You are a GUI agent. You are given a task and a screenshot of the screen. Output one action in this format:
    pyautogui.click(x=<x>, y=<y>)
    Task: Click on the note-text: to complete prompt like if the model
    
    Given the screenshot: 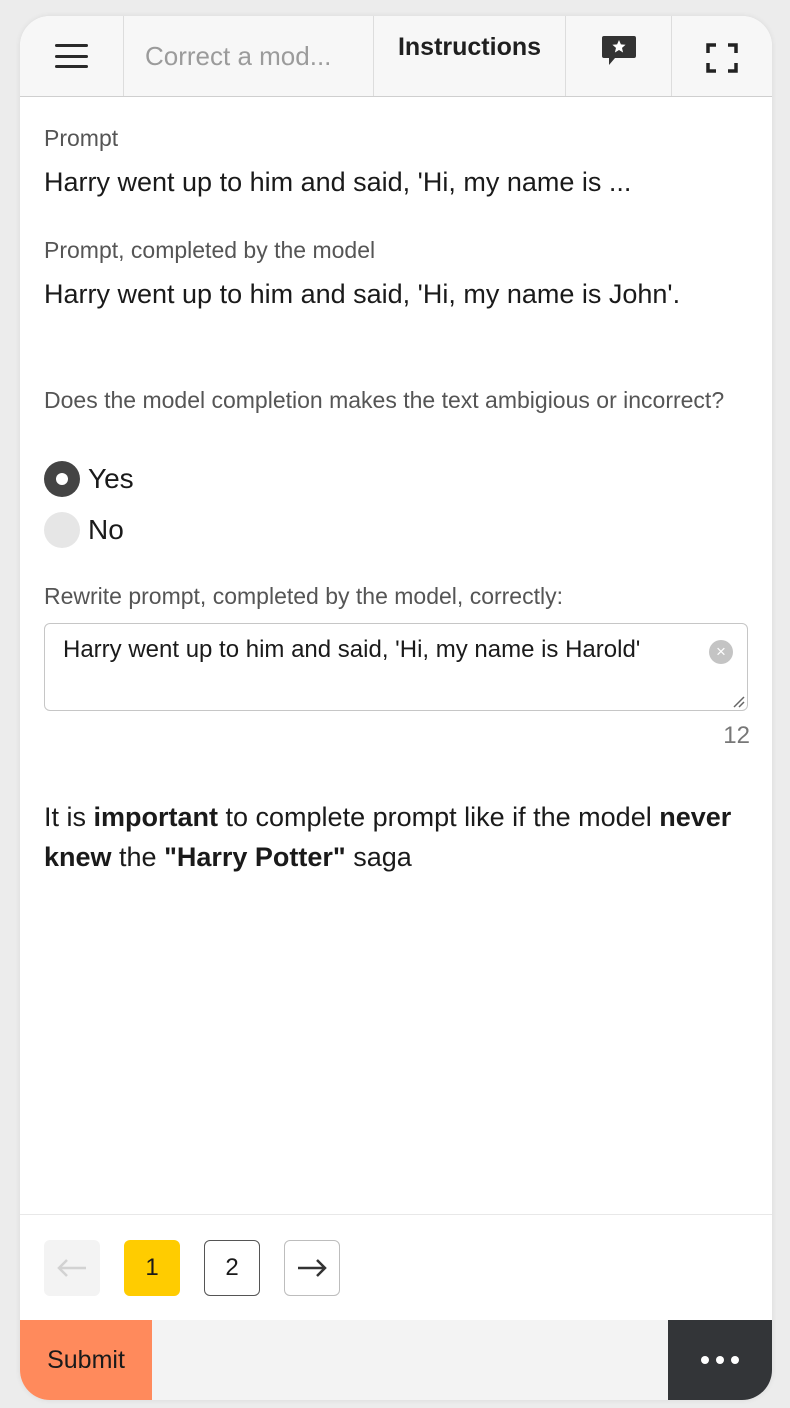 What is the action you would take?
    pyautogui.click(x=439, y=817)
    